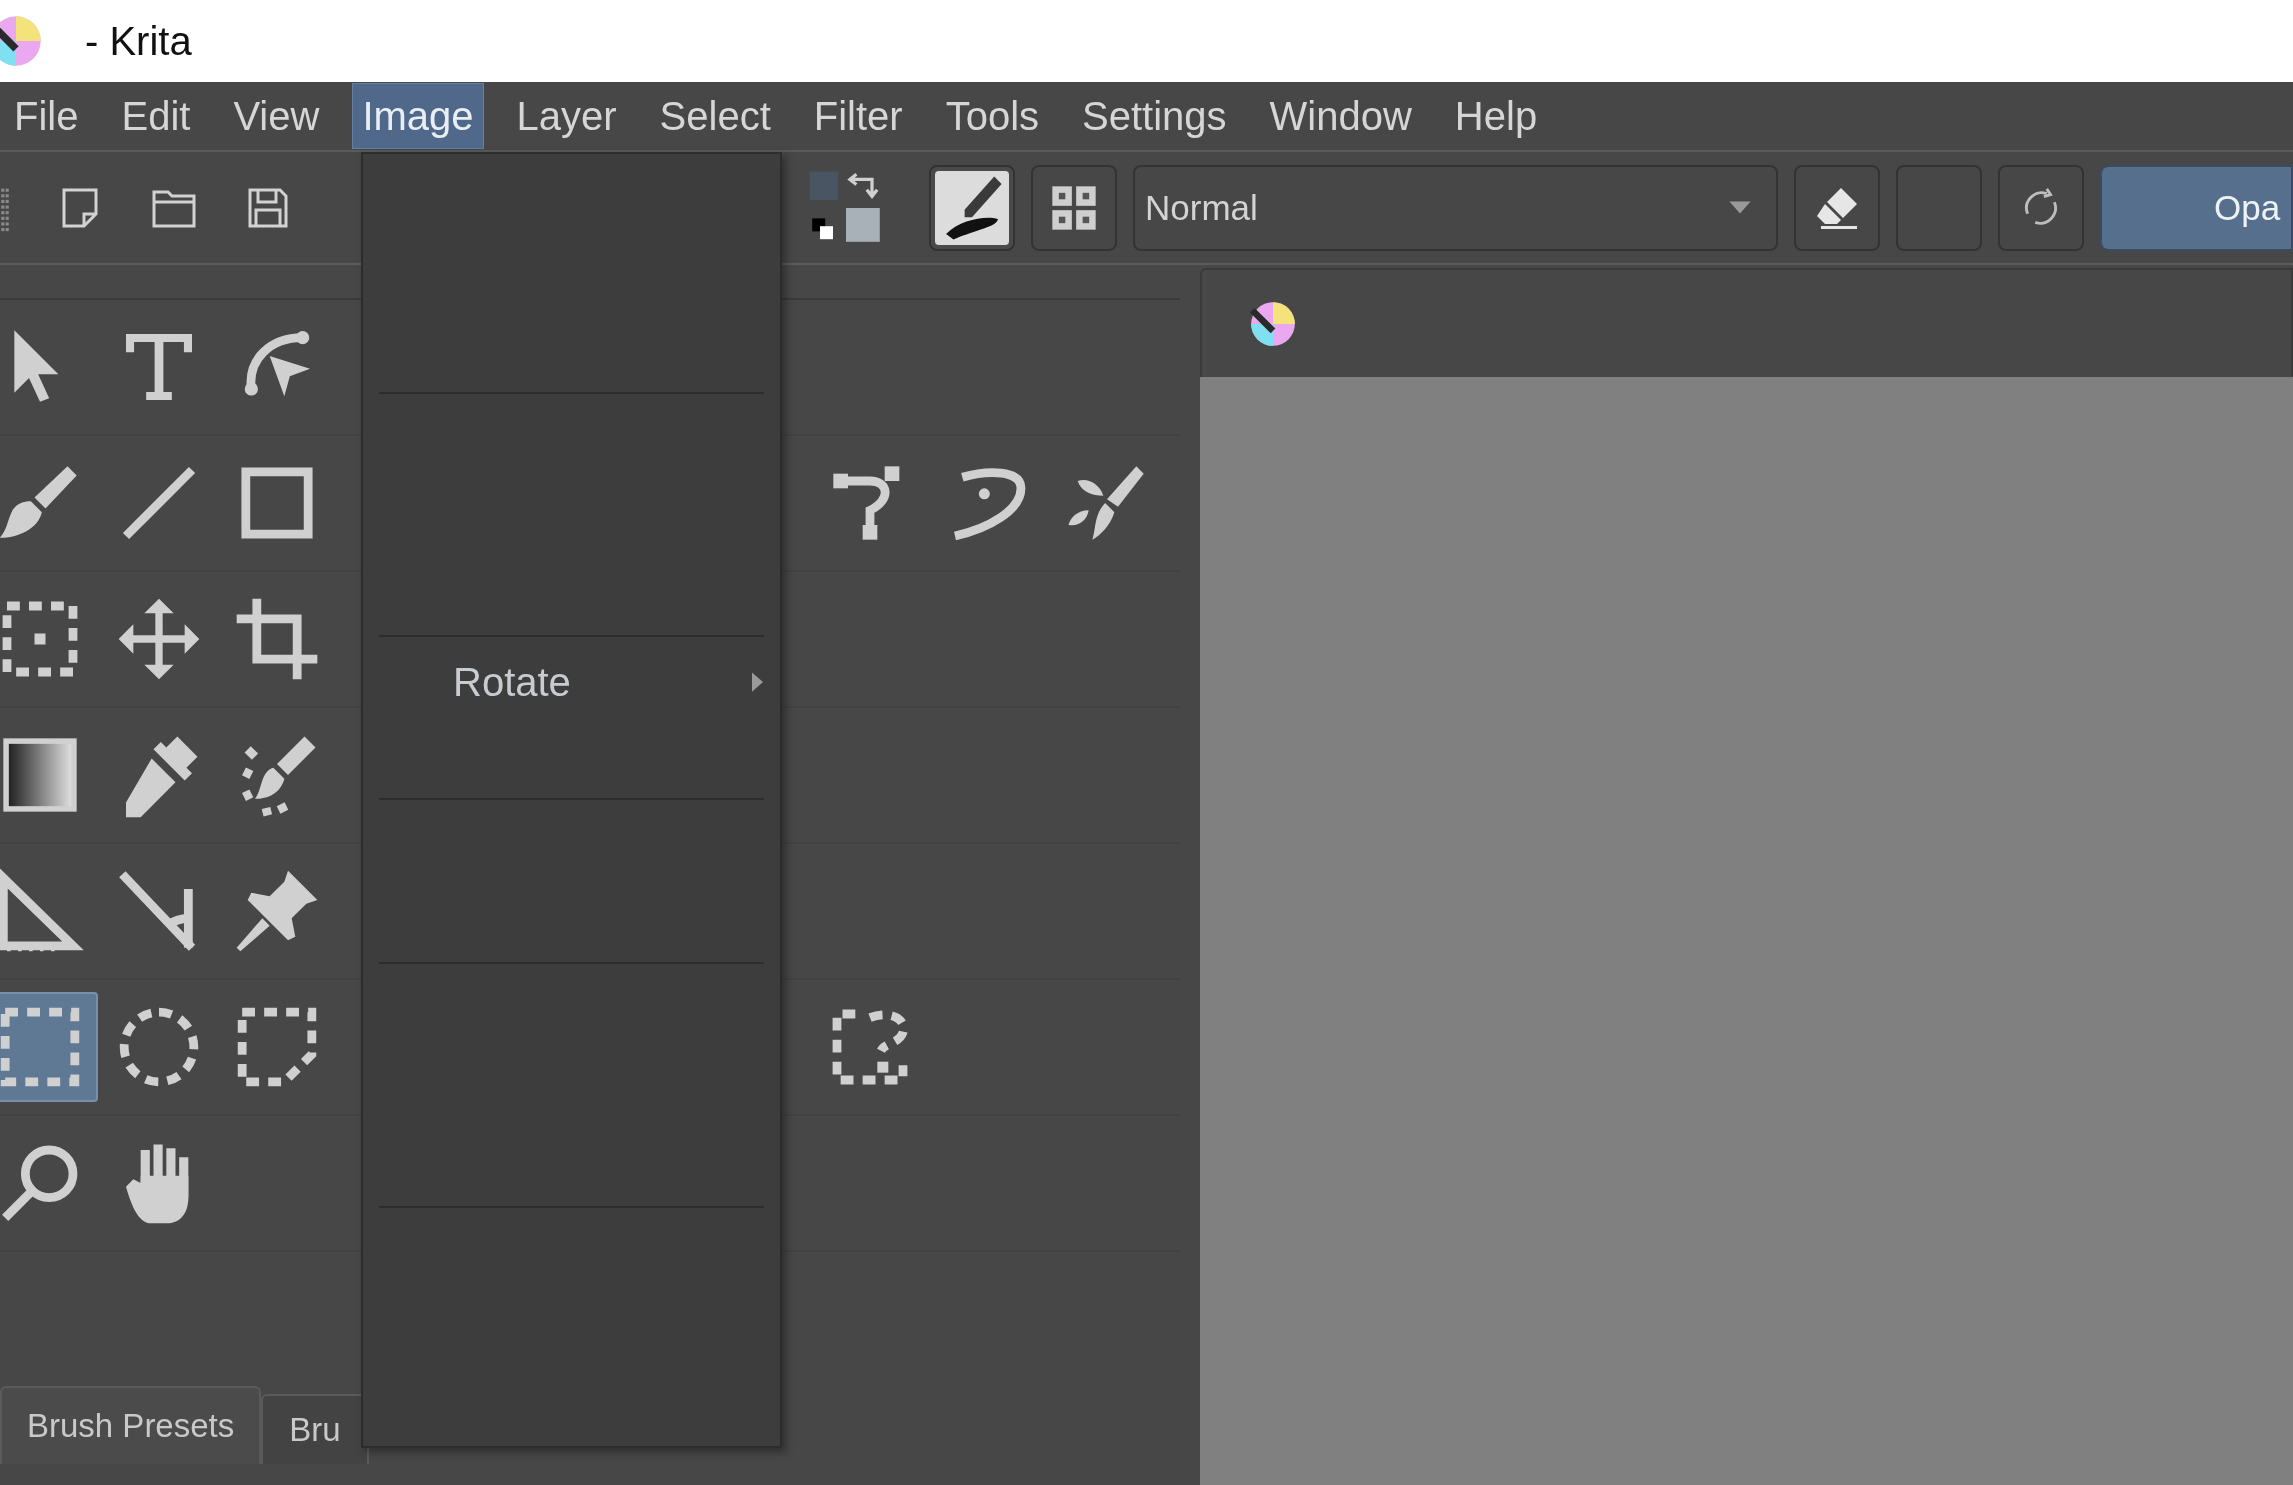 The width and height of the screenshot is (2293, 1485). What do you see at coordinates (1837, 207) in the screenshot?
I see `eraser-button` at bounding box center [1837, 207].